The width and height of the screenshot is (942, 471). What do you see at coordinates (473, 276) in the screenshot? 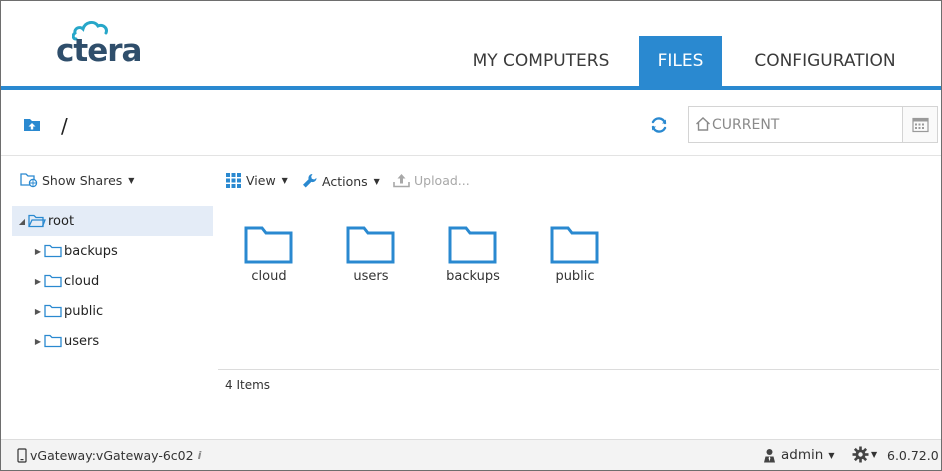
I see `folder-tile-label: backups` at bounding box center [473, 276].